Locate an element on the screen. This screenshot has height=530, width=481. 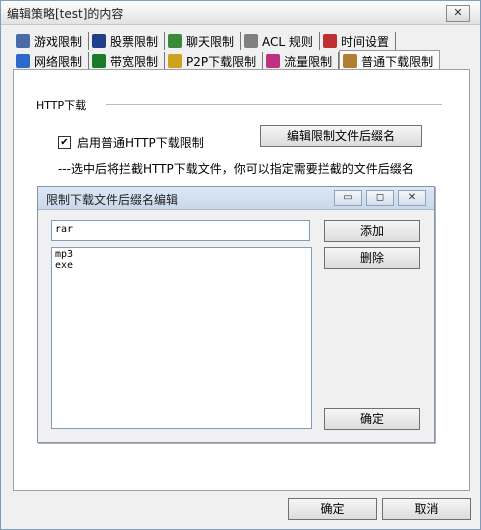
tab-label: 流量限制 is located at coordinates (308, 61).